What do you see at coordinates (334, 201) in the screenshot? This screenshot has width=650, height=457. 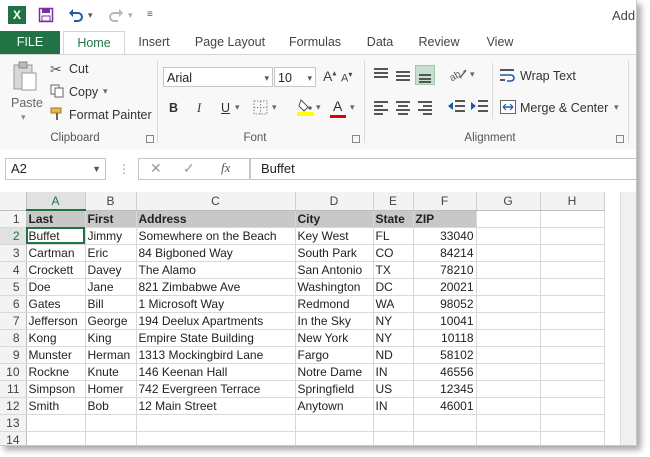 I see `column-header-d: D` at bounding box center [334, 201].